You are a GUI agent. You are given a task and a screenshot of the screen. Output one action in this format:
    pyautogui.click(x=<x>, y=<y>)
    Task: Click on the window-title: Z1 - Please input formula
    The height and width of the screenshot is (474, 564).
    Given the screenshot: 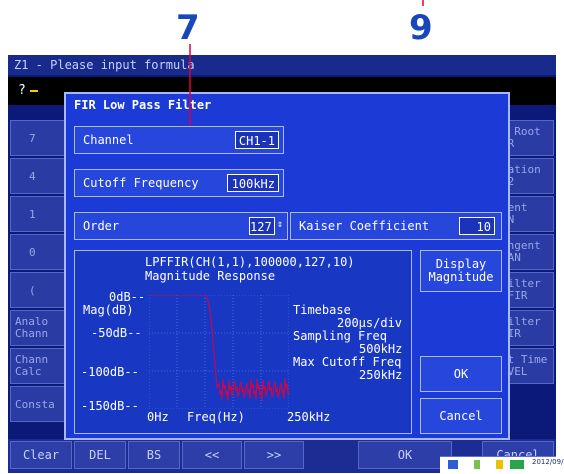 What is the action you would take?
    pyautogui.click(x=282, y=65)
    